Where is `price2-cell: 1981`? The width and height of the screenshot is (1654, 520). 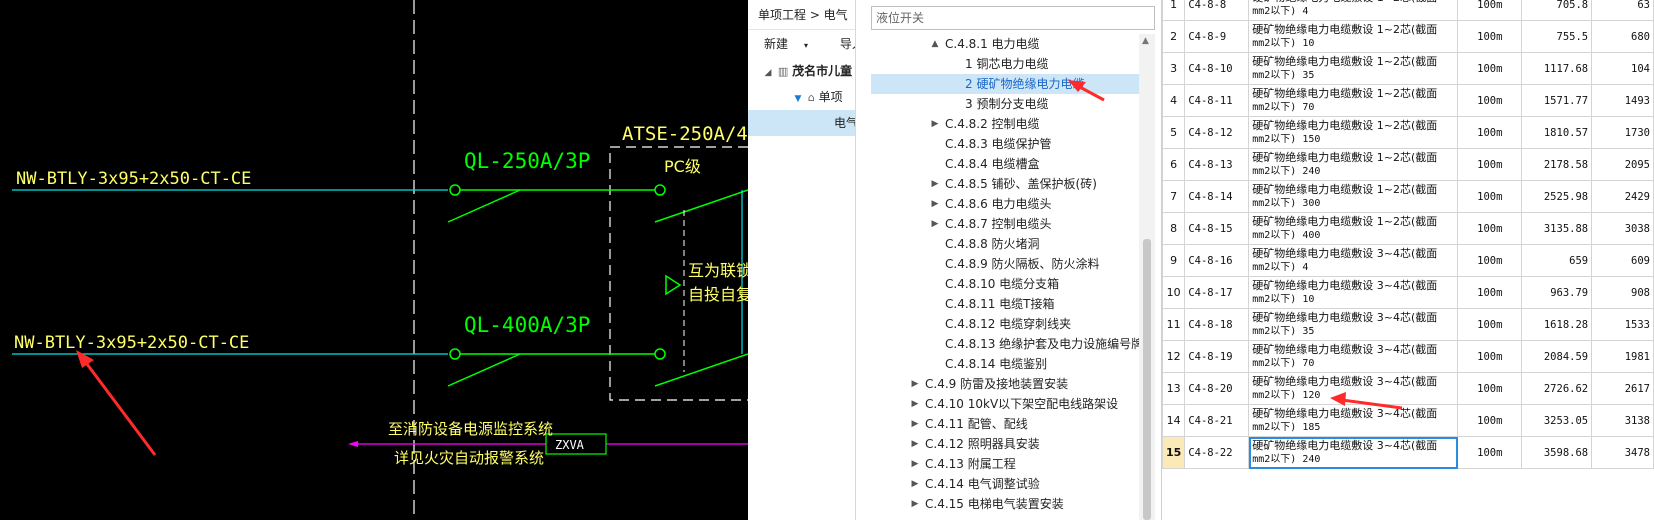 price2-cell: 1981 is located at coordinates (1622, 356).